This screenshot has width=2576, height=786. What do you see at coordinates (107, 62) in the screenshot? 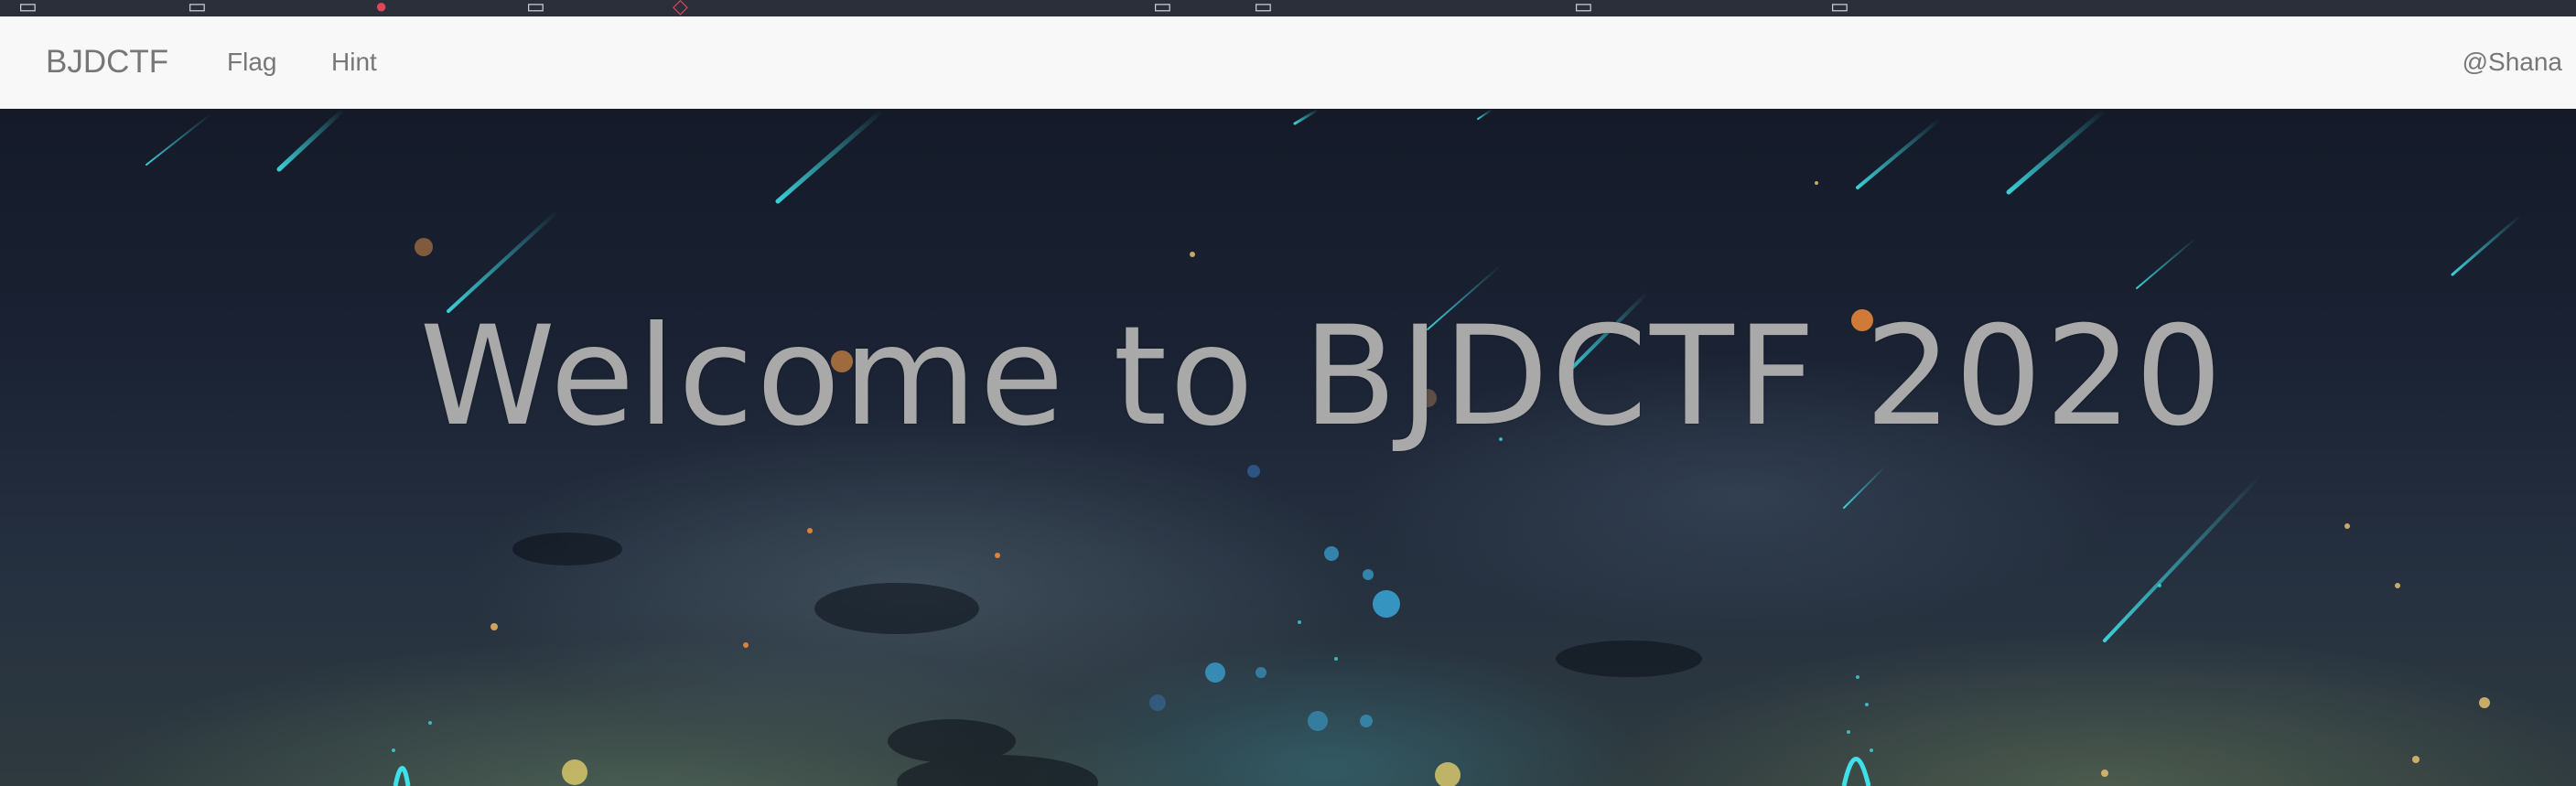
I see `brand-link: BJDCTF` at bounding box center [107, 62].